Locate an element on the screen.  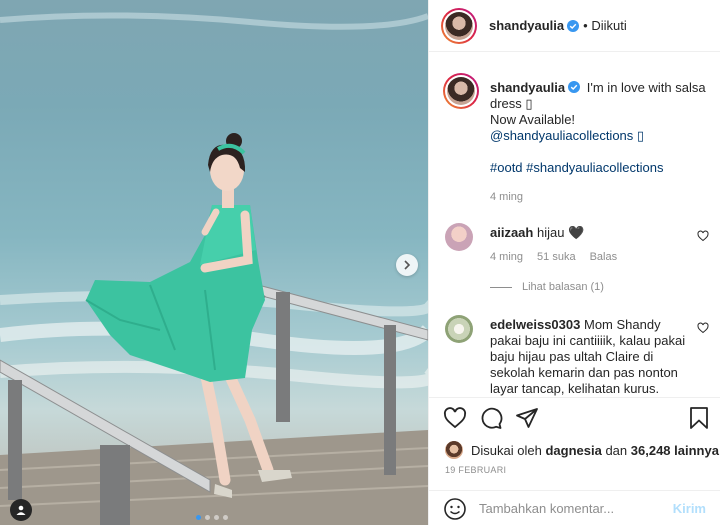
user-tags-button is located at coordinates (21, 510).